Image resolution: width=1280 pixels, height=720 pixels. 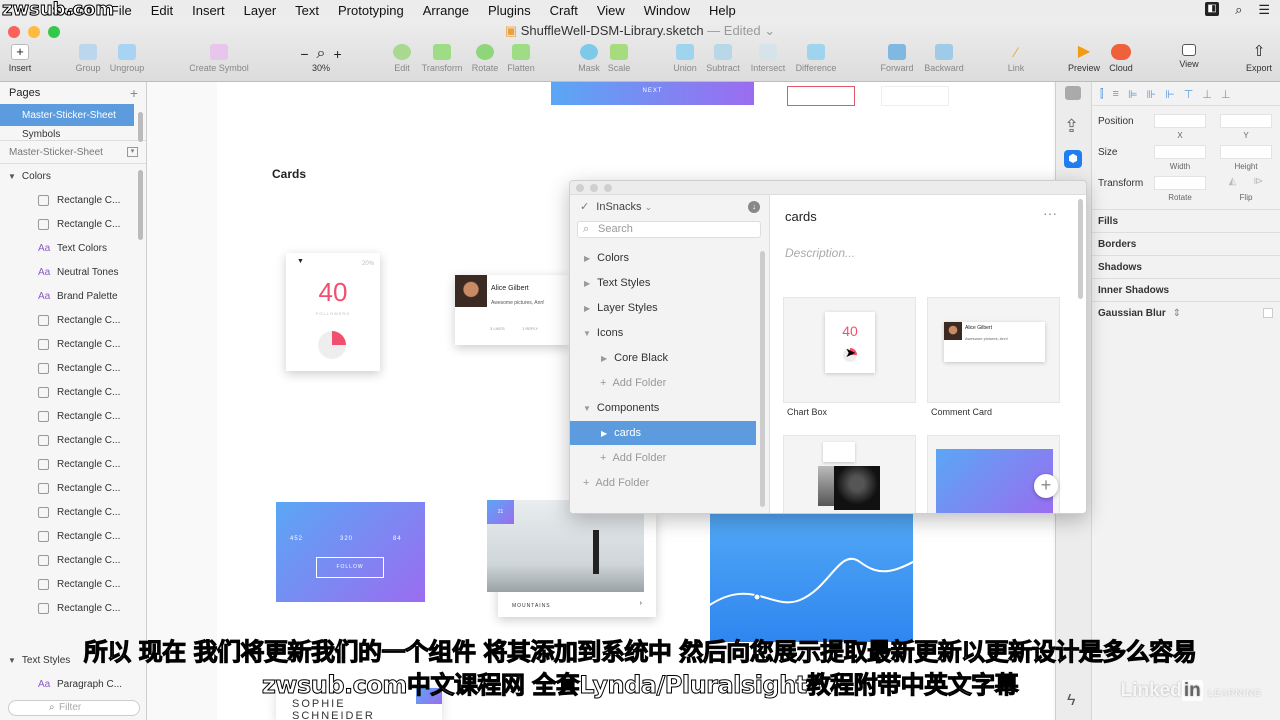 I want to click on chart-box-card: ▼ 20% 40 FOLLOWERS, so click(x=333, y=312).